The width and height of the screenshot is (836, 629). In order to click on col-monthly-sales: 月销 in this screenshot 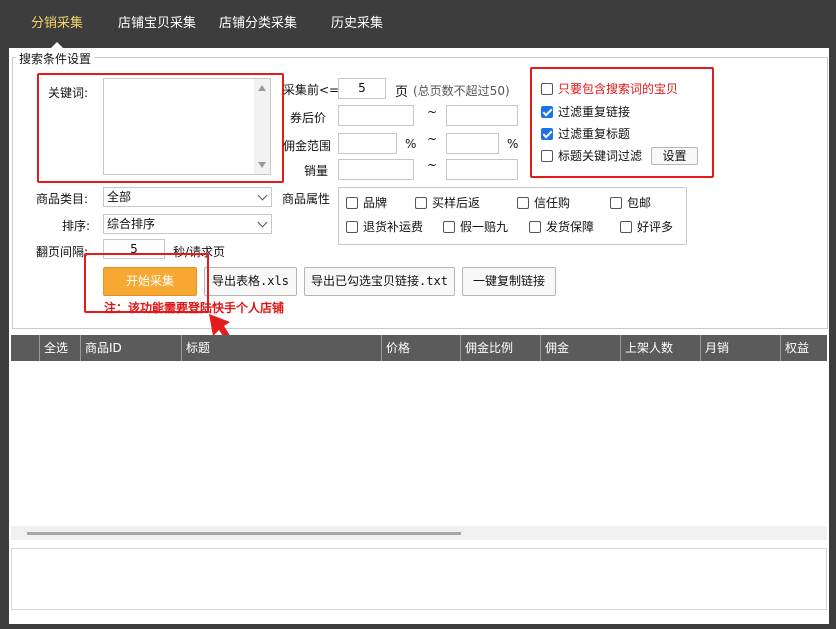, I will do `click(740, 348)`.